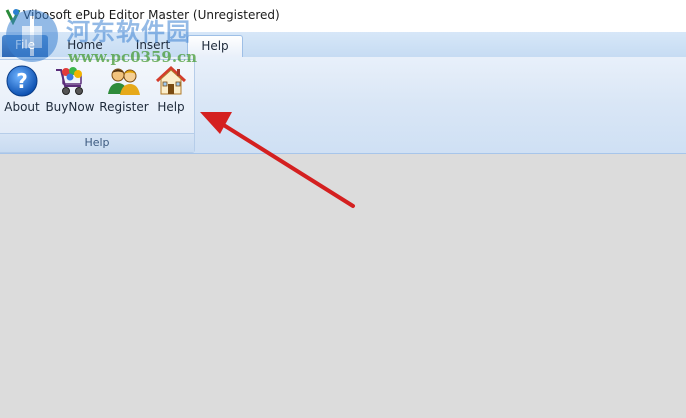 The height and width of the screenshot is (418, 686). I want to click on buynow-button: BuyNow, so click(70, 92).